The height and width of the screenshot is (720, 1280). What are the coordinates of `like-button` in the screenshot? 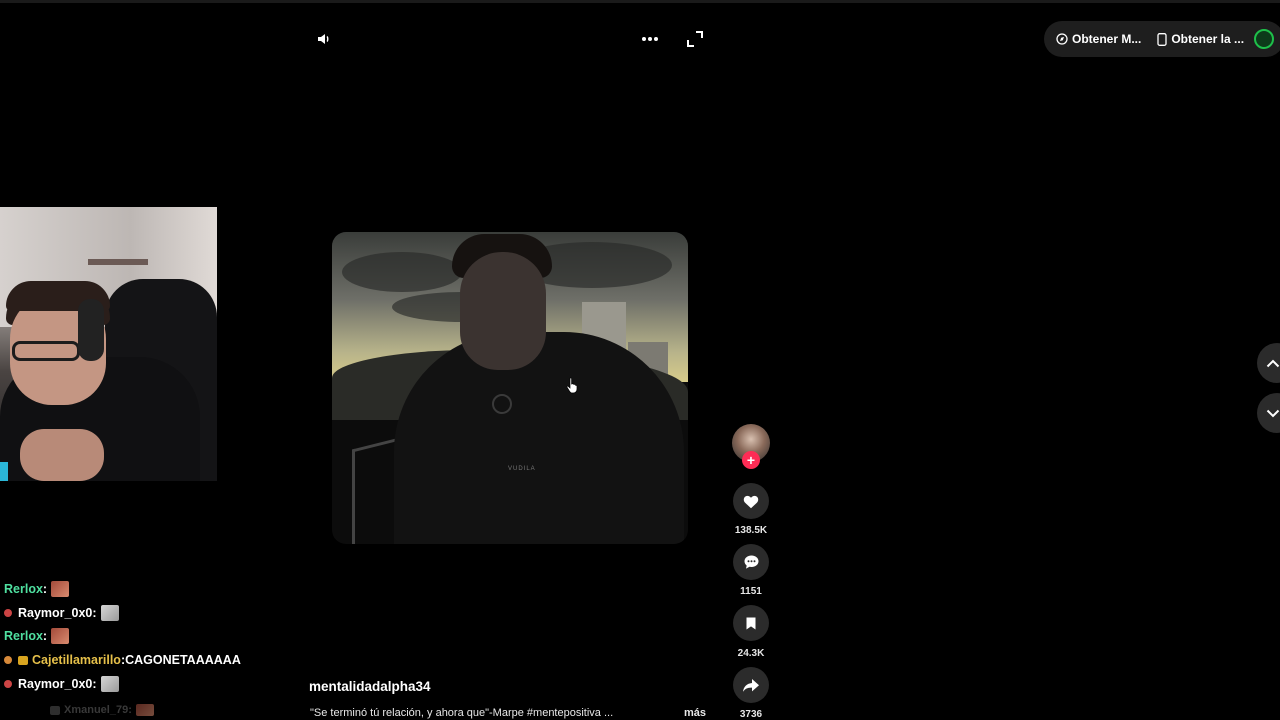 It's located at (751, 501).